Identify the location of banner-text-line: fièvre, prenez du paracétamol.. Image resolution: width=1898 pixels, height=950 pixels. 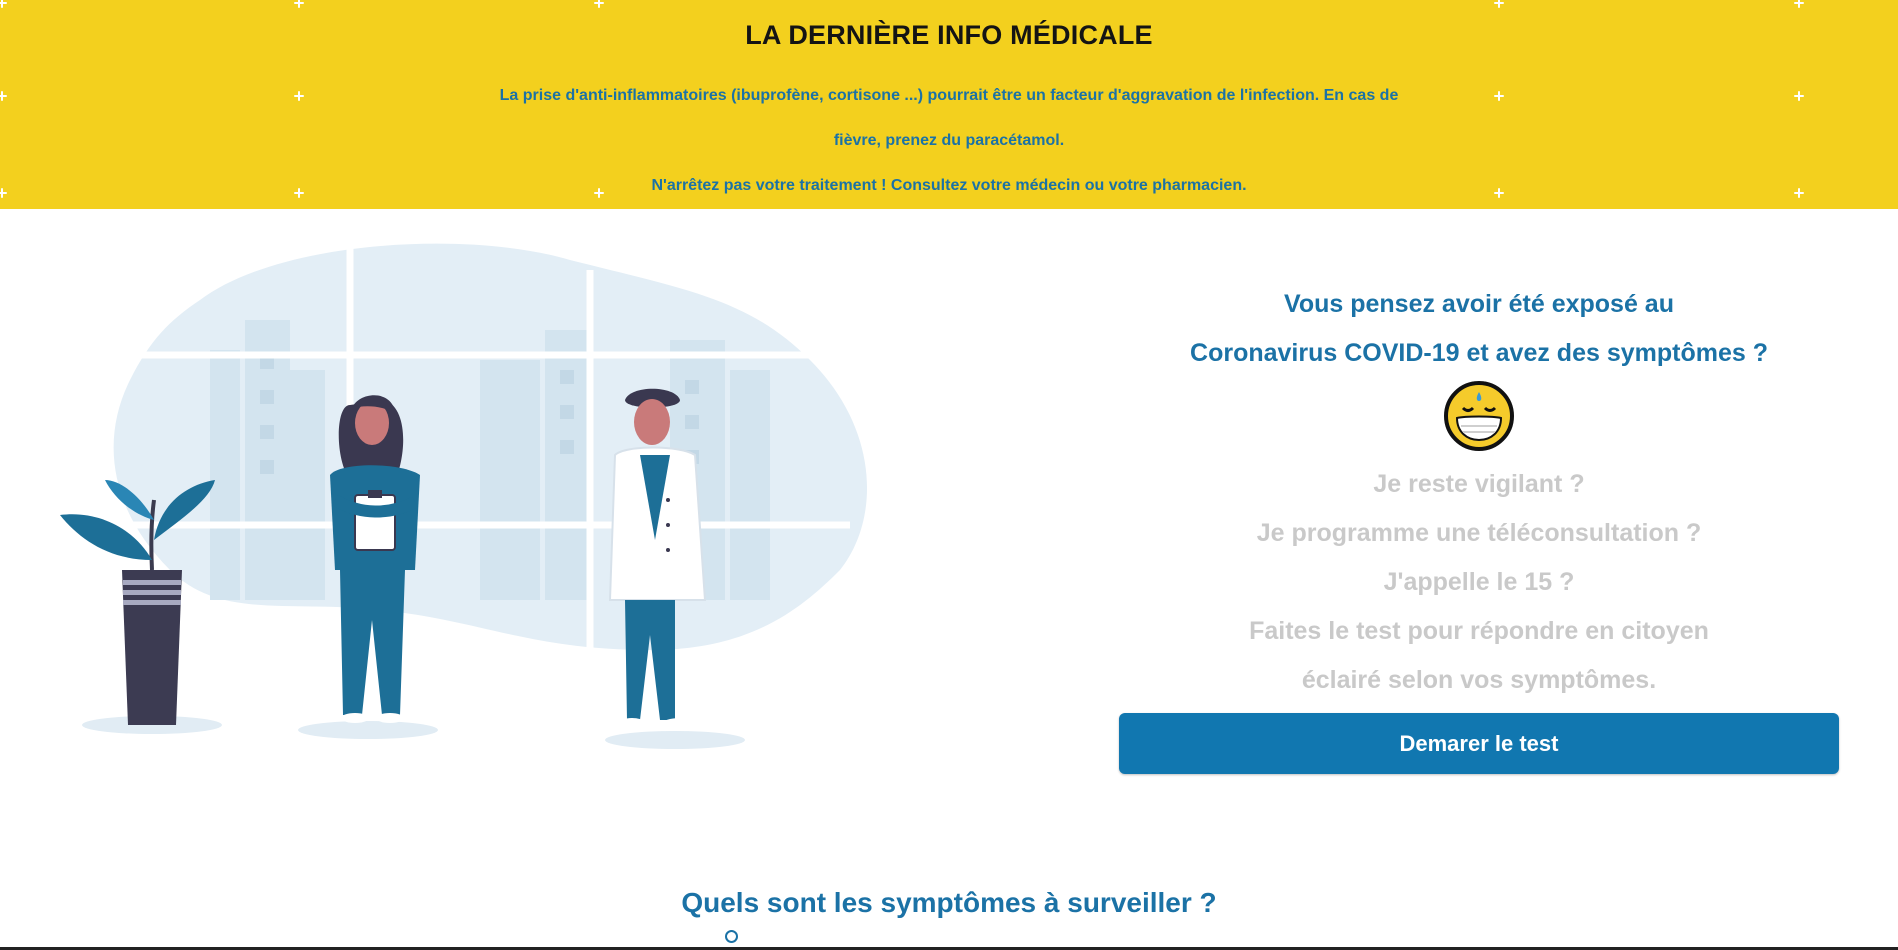
(949, 140).